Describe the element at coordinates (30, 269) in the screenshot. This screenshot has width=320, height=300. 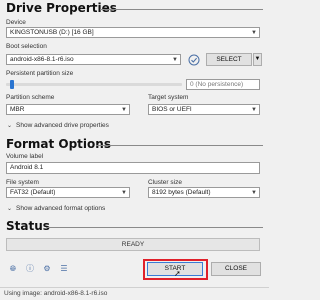
I see `info-icon: ⓘ` at that location.